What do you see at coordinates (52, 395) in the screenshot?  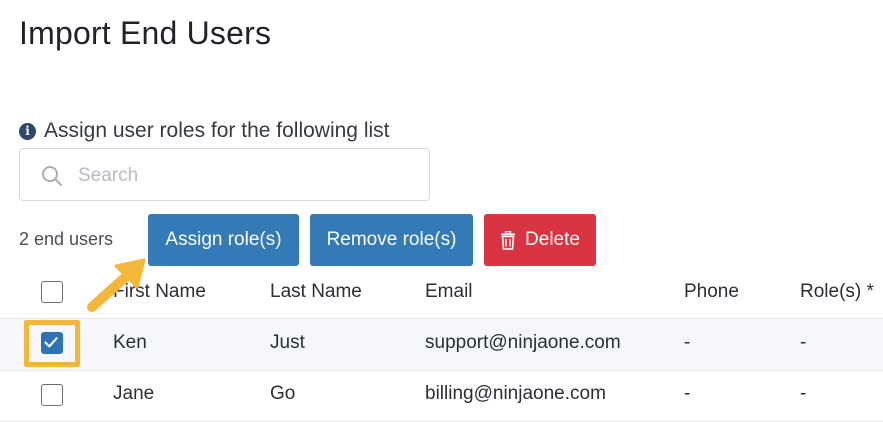 I see `row-checkbox` at bounding box center [52, 395].